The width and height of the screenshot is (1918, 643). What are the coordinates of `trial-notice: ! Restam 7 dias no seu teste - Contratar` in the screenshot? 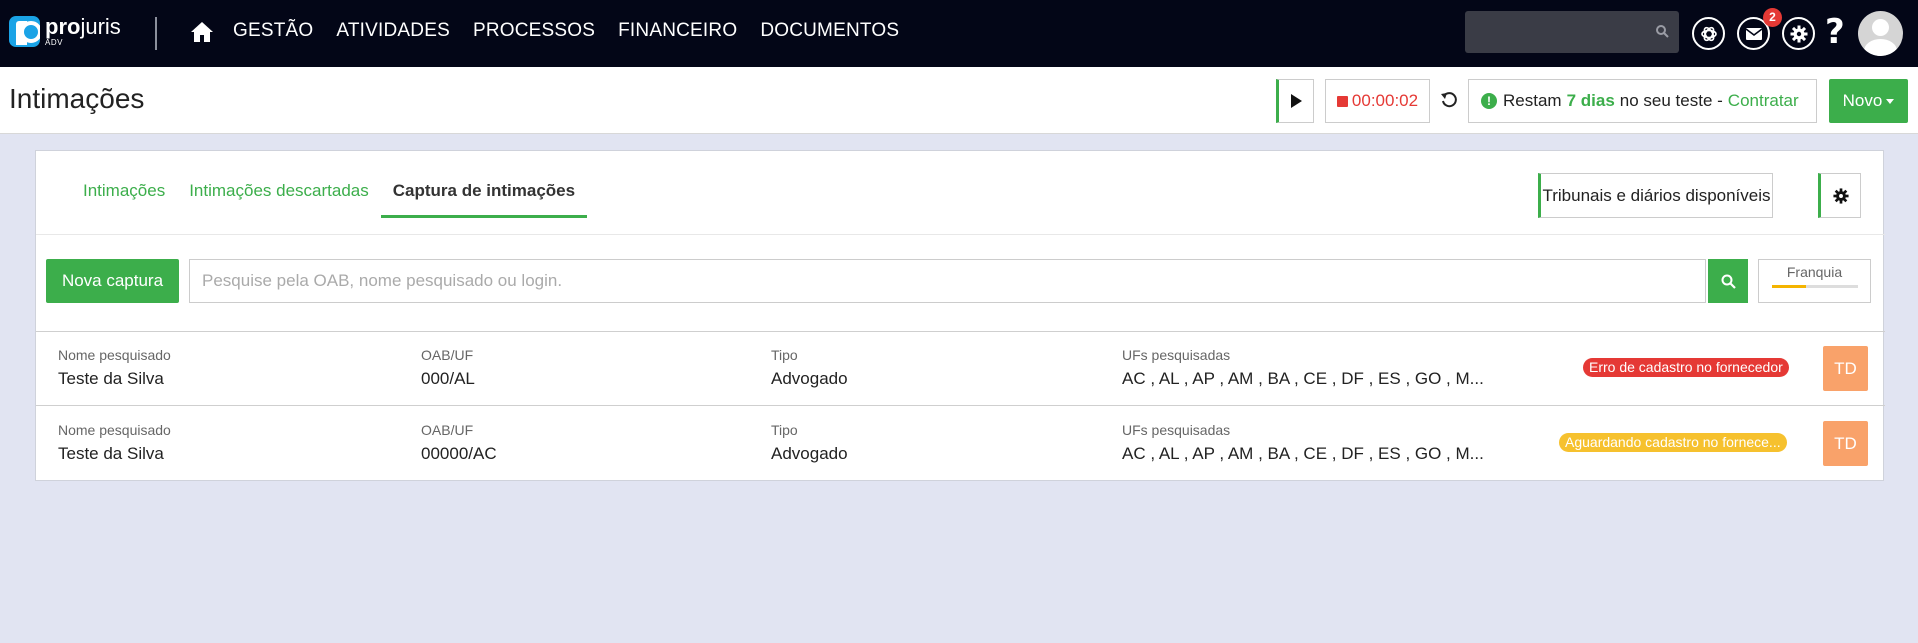 It's located at (1642, 101).